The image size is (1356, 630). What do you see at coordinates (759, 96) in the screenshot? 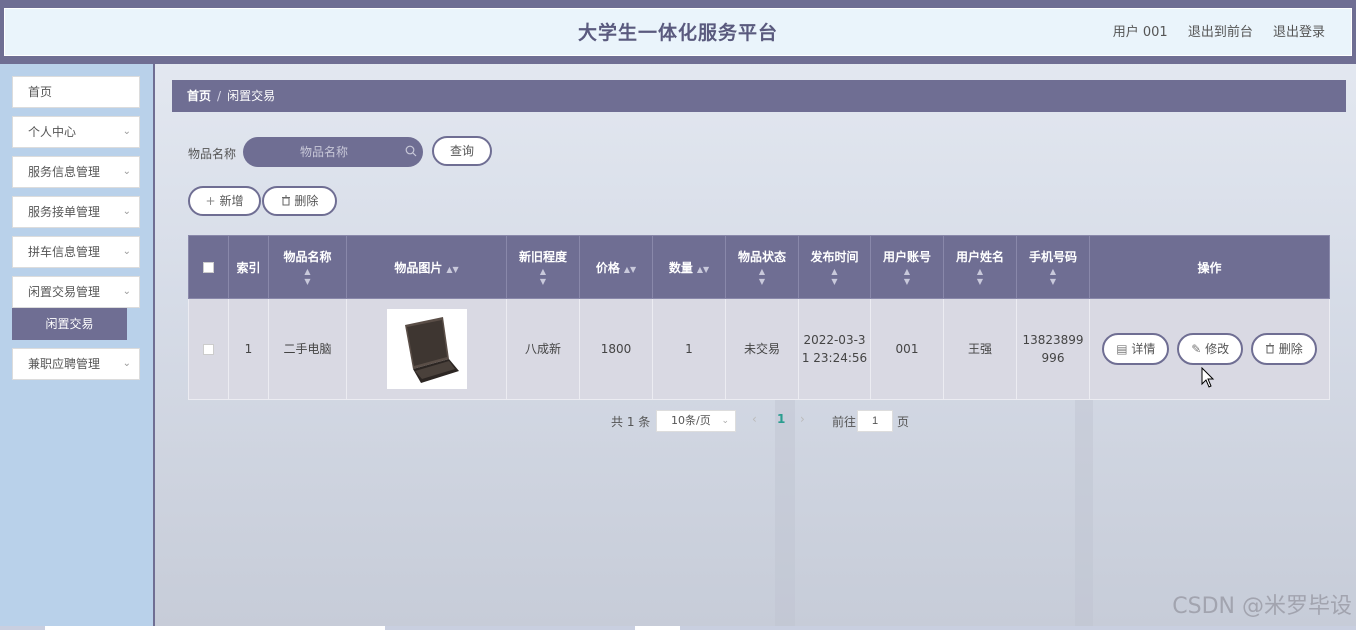
I see `breadcrumb: 首页 / 闲置交易` at bounding box center [759, 96].